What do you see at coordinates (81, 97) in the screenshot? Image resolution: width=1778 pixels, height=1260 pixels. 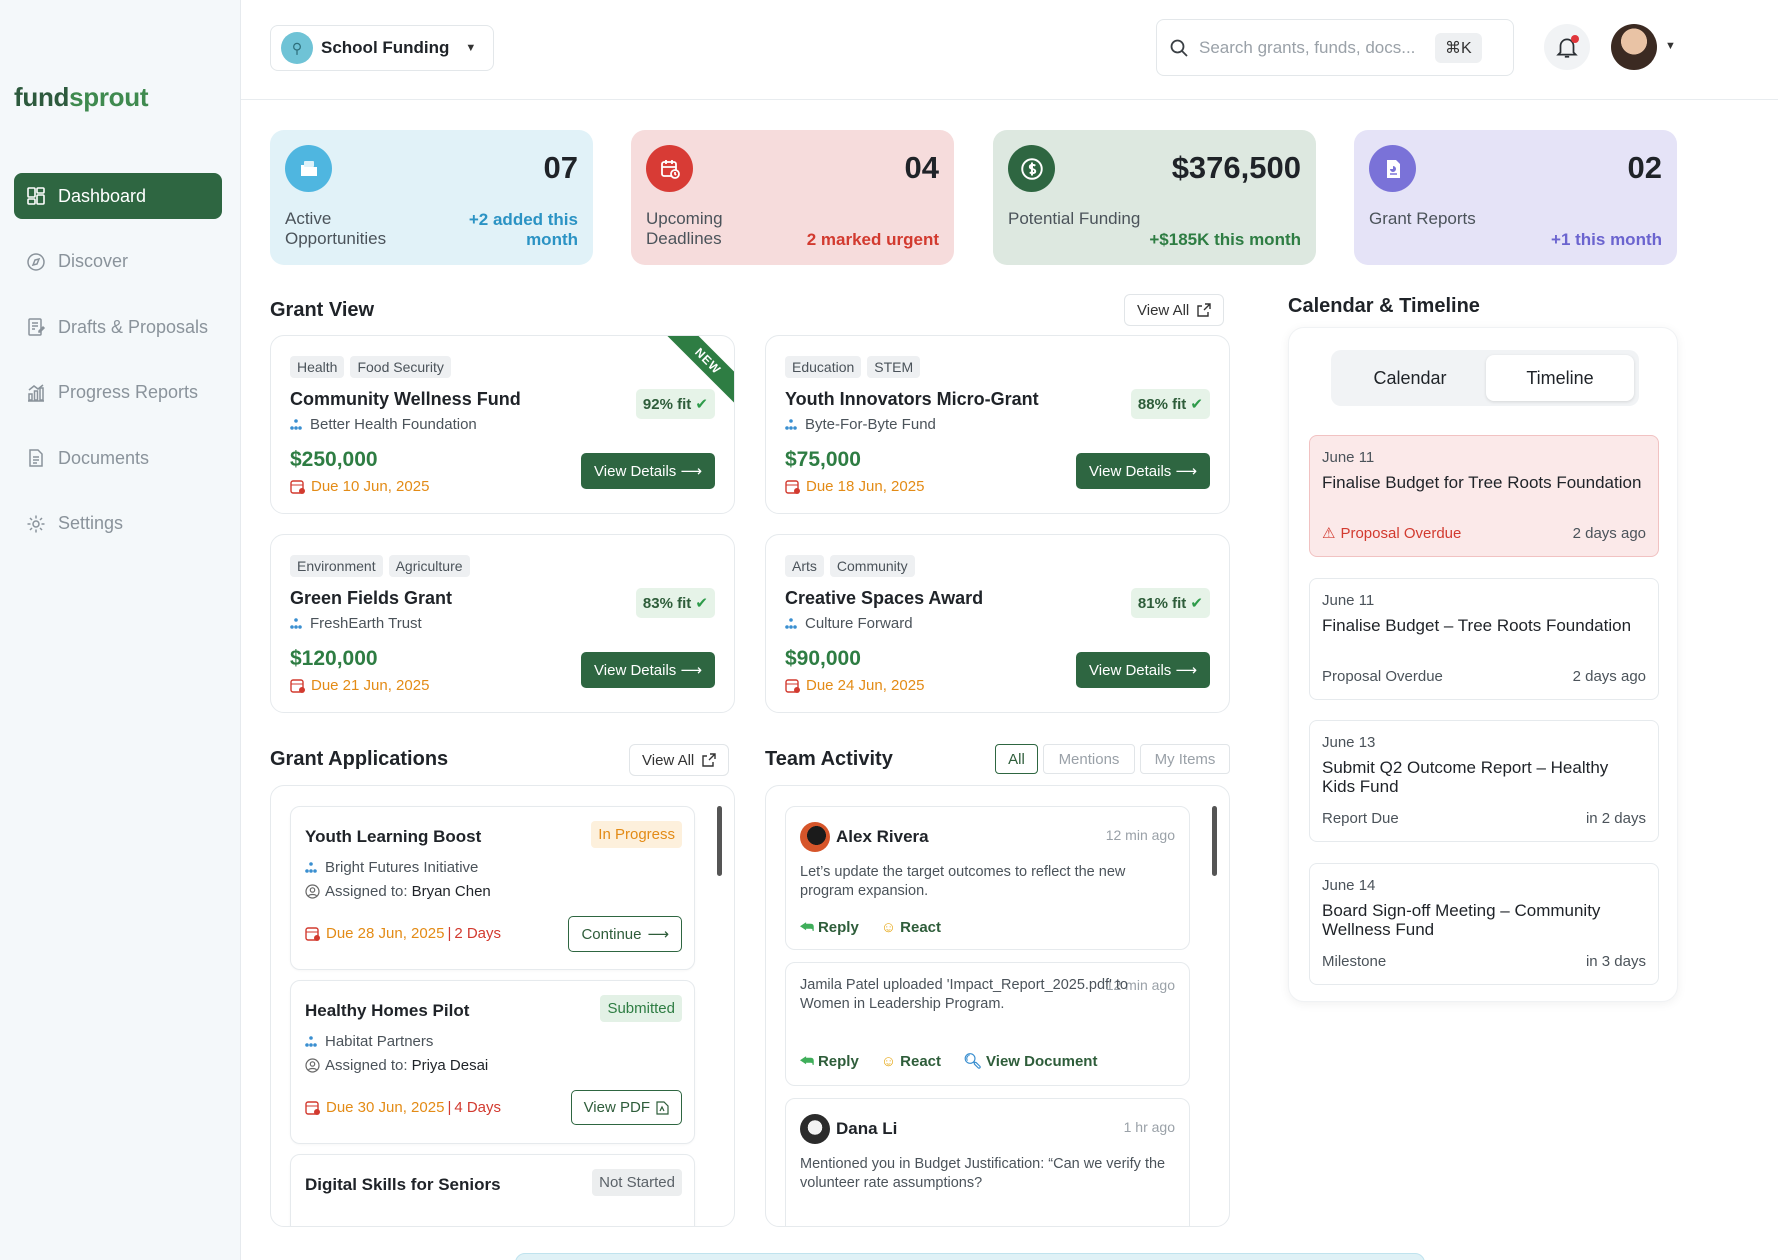 I see `brand-logo: fundsprout` at bounding box center [81, 97].